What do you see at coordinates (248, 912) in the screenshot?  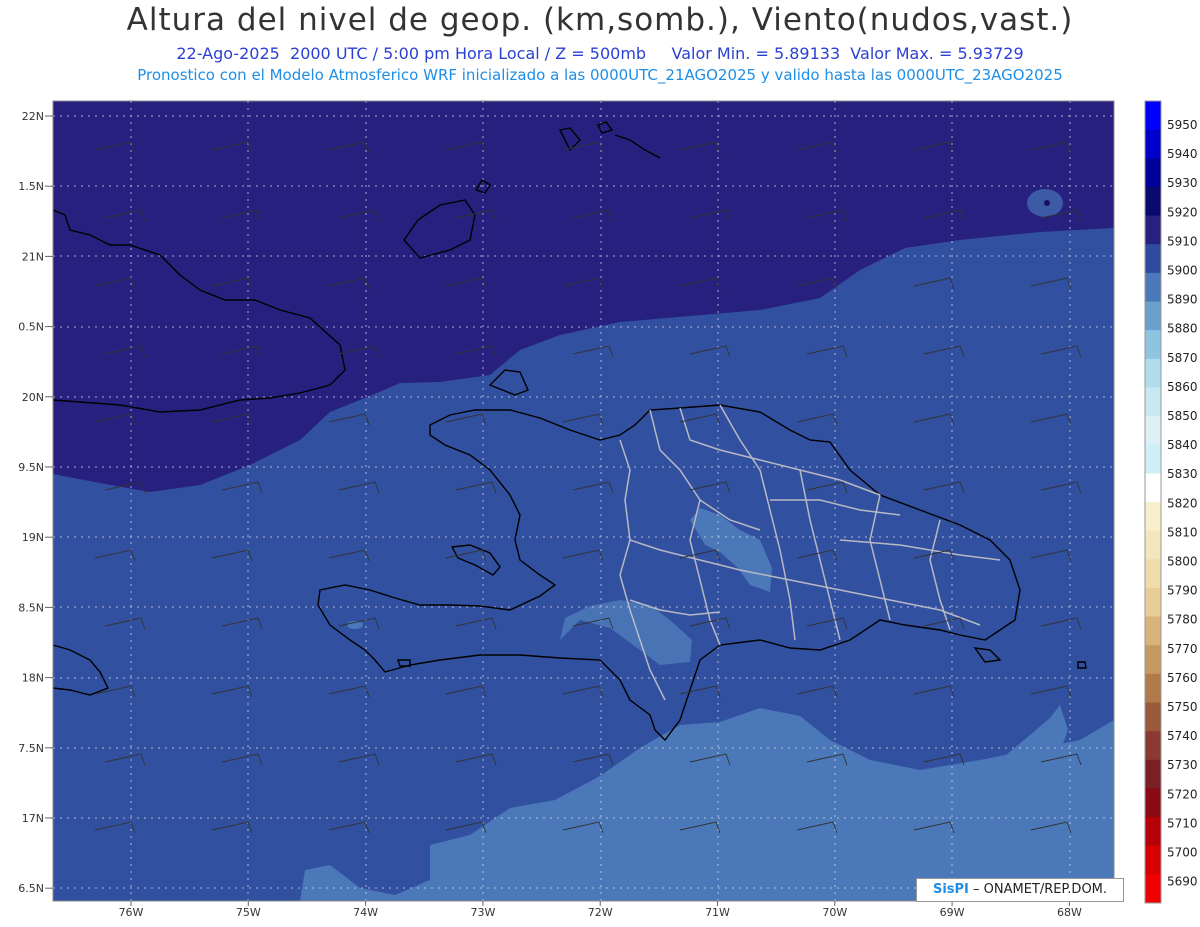 I see `lon-tick-label: 75W` at bounding box center [248, 912].